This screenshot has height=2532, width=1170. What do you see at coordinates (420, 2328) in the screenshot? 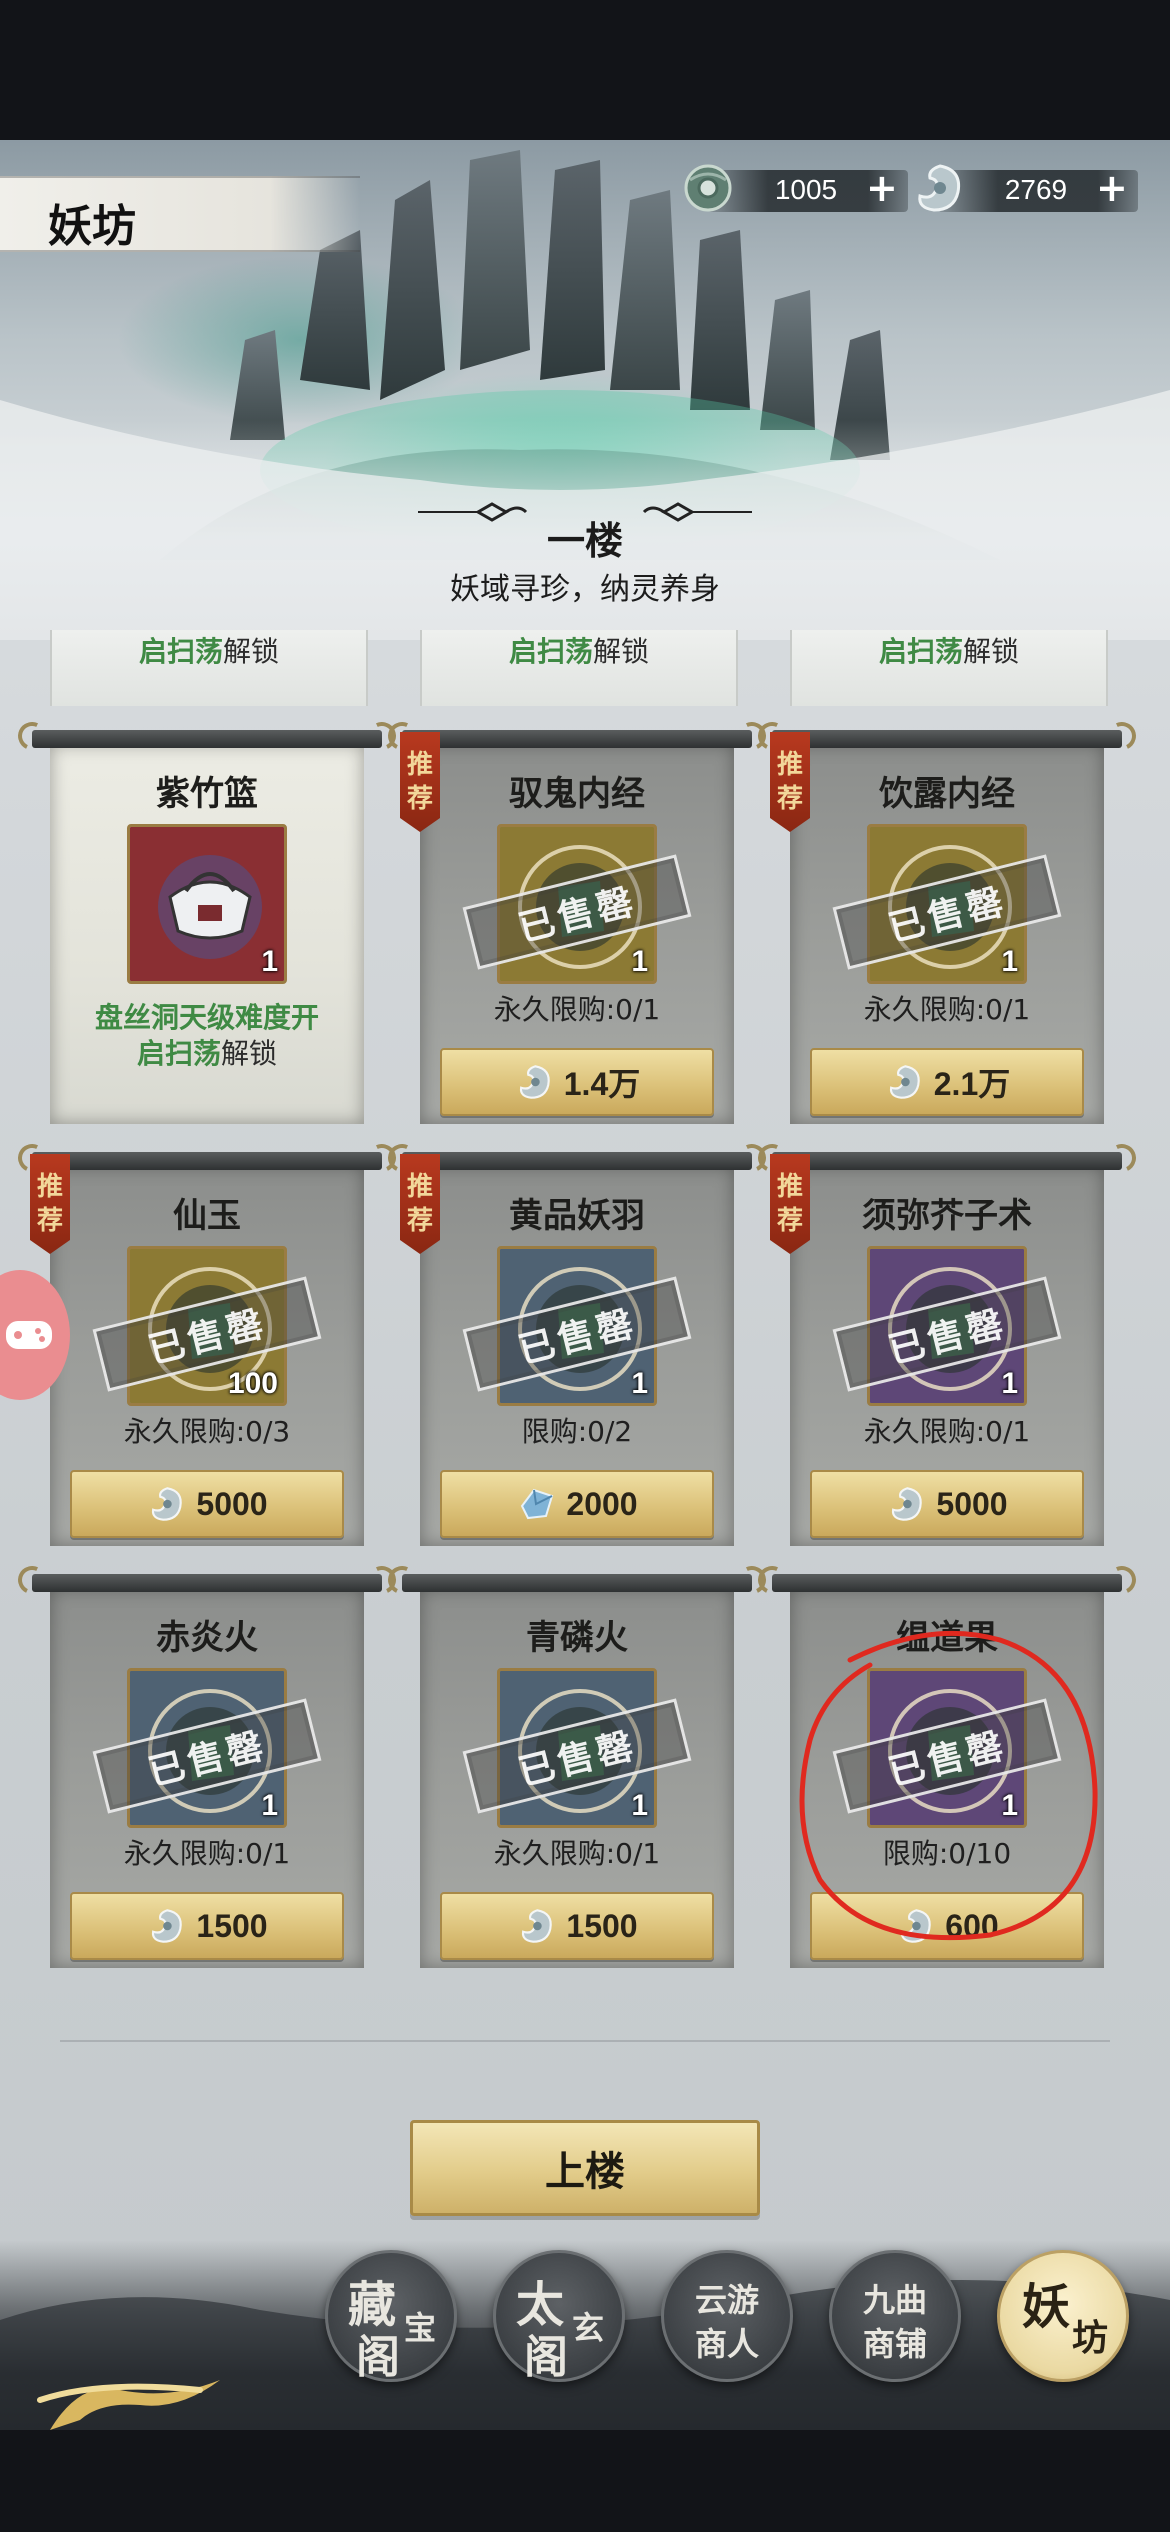
I see `nav-char: 宝` at bounding box center [420, 2328].